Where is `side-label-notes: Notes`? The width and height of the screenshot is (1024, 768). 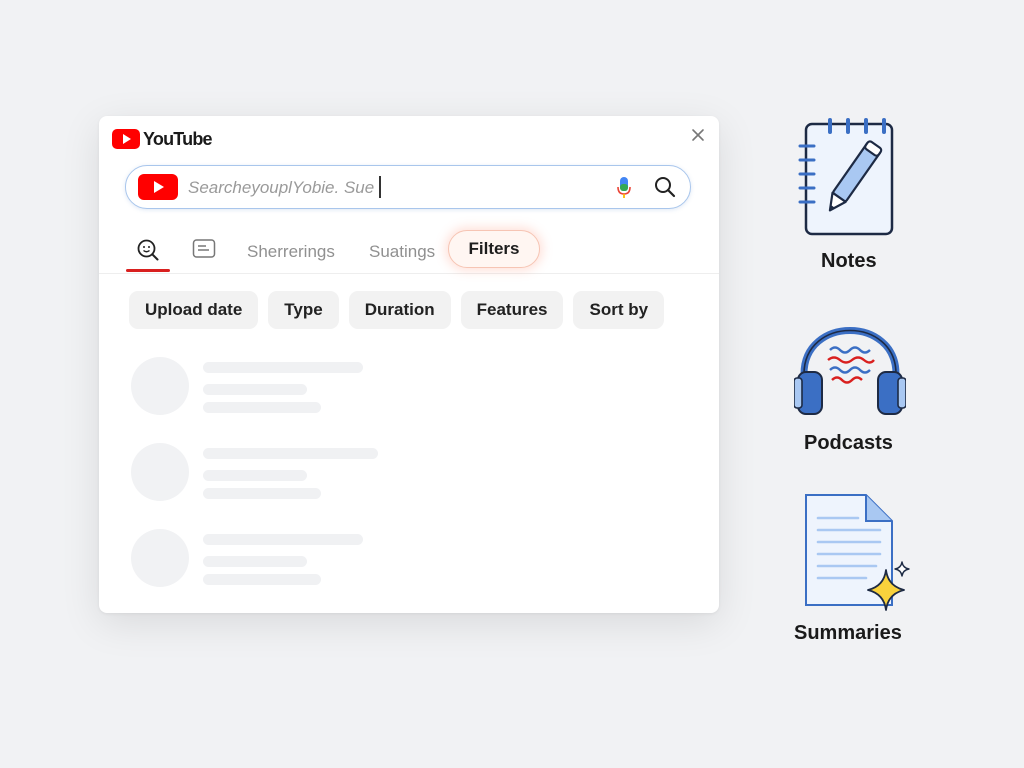 side-label-notes: Notes is located at coordinates (849, 261).